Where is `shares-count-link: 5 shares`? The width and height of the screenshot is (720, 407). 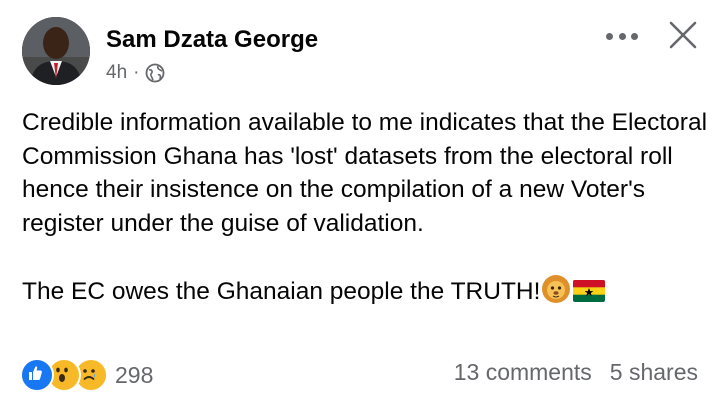 shares-count-link: 5 shares is located at coordinates (654, 372).